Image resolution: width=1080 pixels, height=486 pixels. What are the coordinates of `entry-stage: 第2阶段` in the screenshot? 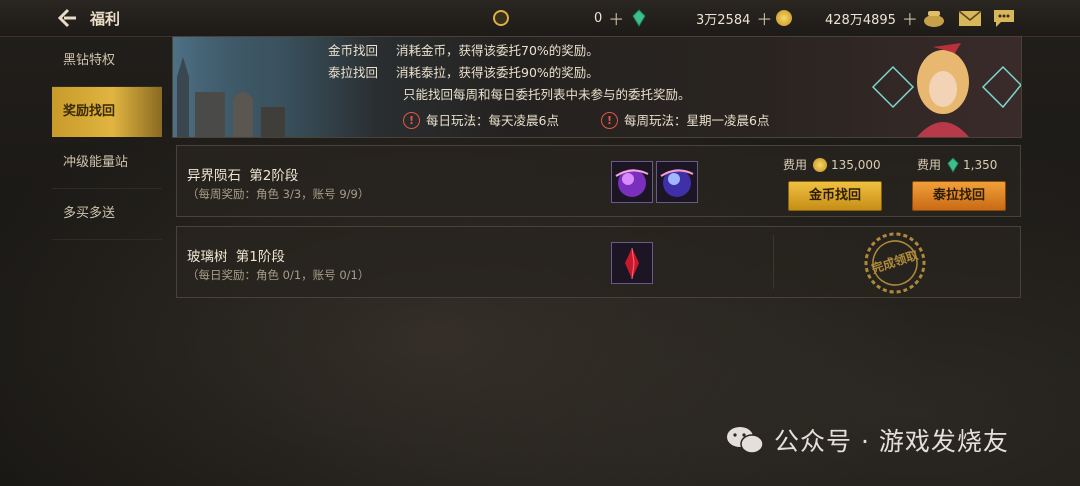 It's located at (274, 176).